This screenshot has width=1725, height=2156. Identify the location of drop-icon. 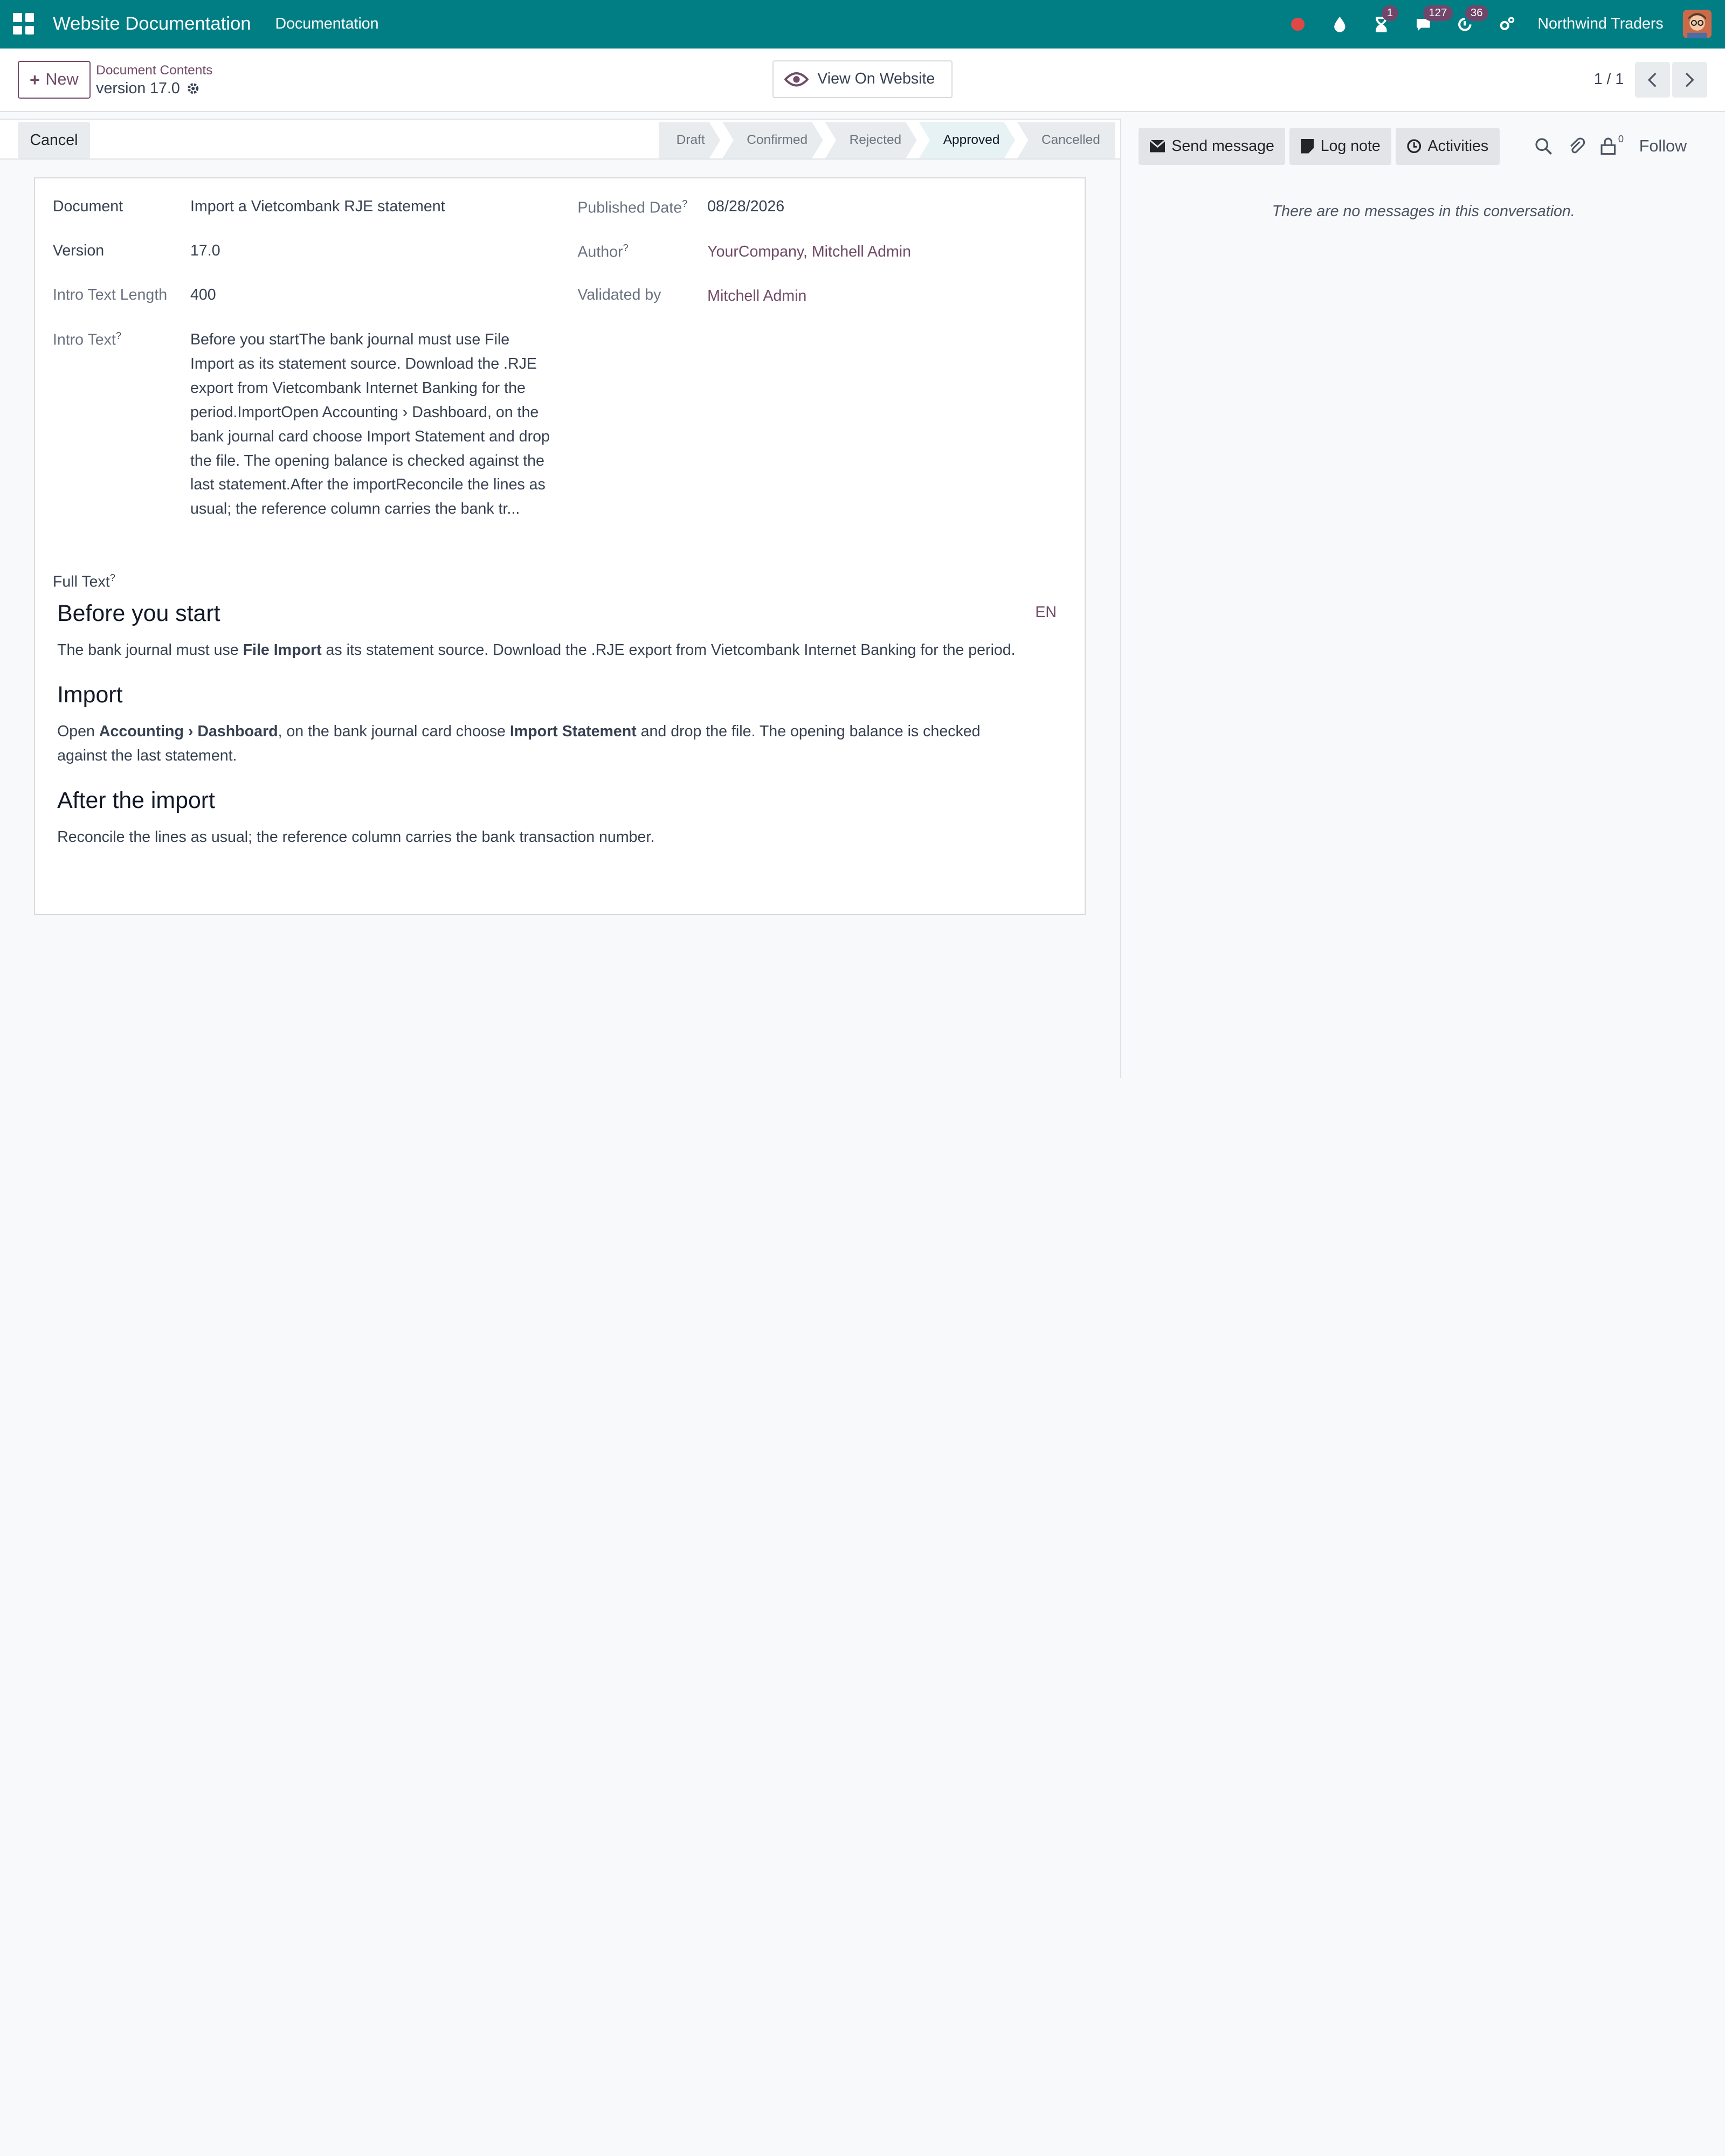
(1340, 24).